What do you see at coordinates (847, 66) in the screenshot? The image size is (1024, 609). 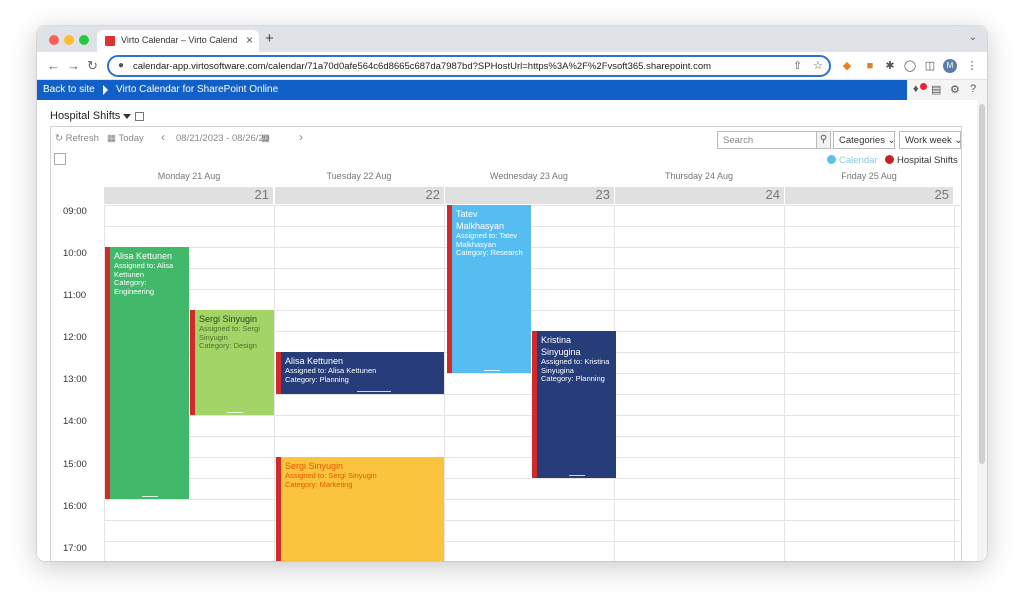 I see `metamask-extension-icon: ◆` at bounding box center [847, 66].